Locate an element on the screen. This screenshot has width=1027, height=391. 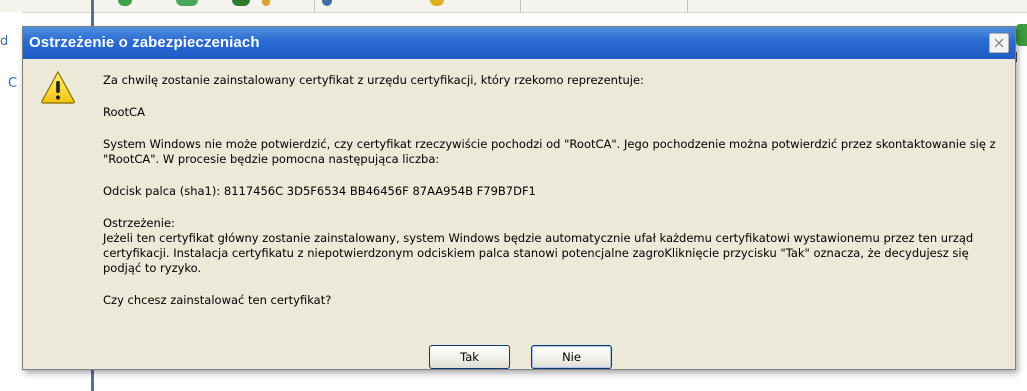
dialog-title: Ostrzeżenie o zabezpieczeniach is located at coordinates (144, 42).